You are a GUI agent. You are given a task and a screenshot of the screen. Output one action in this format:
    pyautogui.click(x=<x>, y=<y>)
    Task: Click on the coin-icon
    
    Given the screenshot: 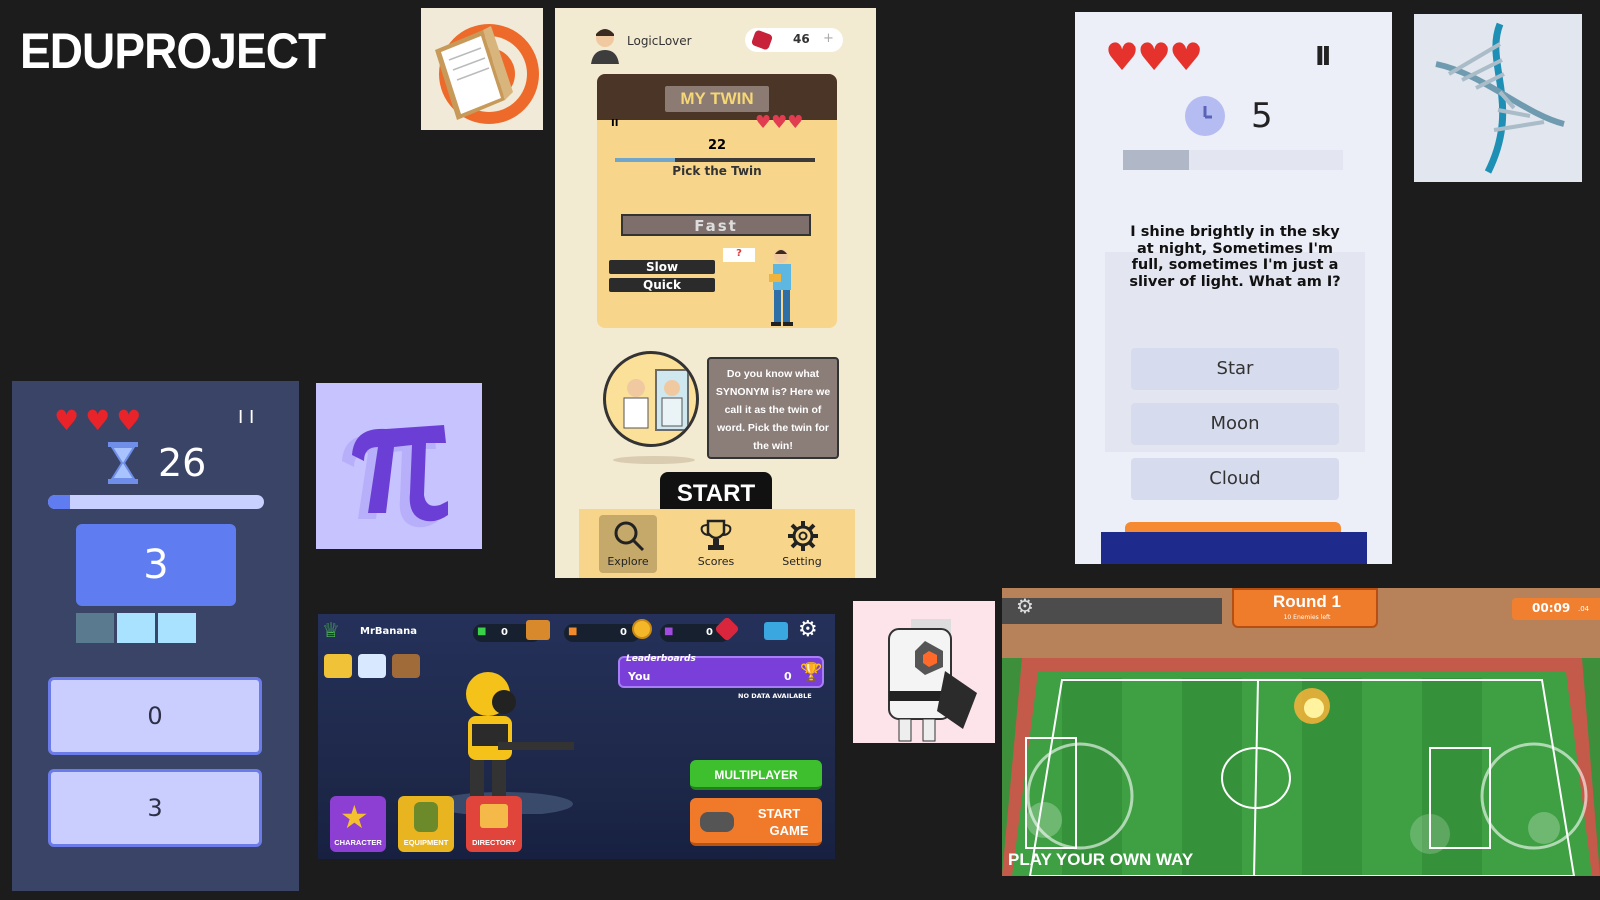 What is the action you would take?
    pyautogui.click(x=642, y=629)
    